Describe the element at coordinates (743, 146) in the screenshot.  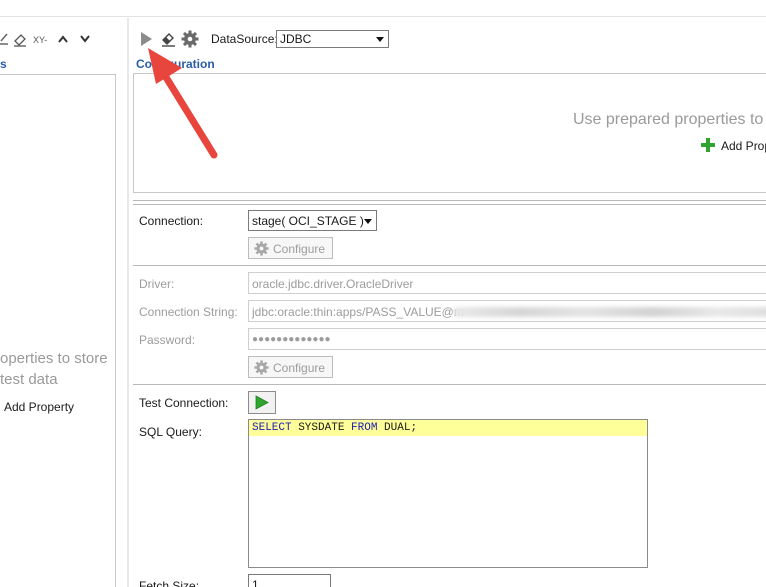
I see `configuration-add-property-link: Add Prop` at that location.